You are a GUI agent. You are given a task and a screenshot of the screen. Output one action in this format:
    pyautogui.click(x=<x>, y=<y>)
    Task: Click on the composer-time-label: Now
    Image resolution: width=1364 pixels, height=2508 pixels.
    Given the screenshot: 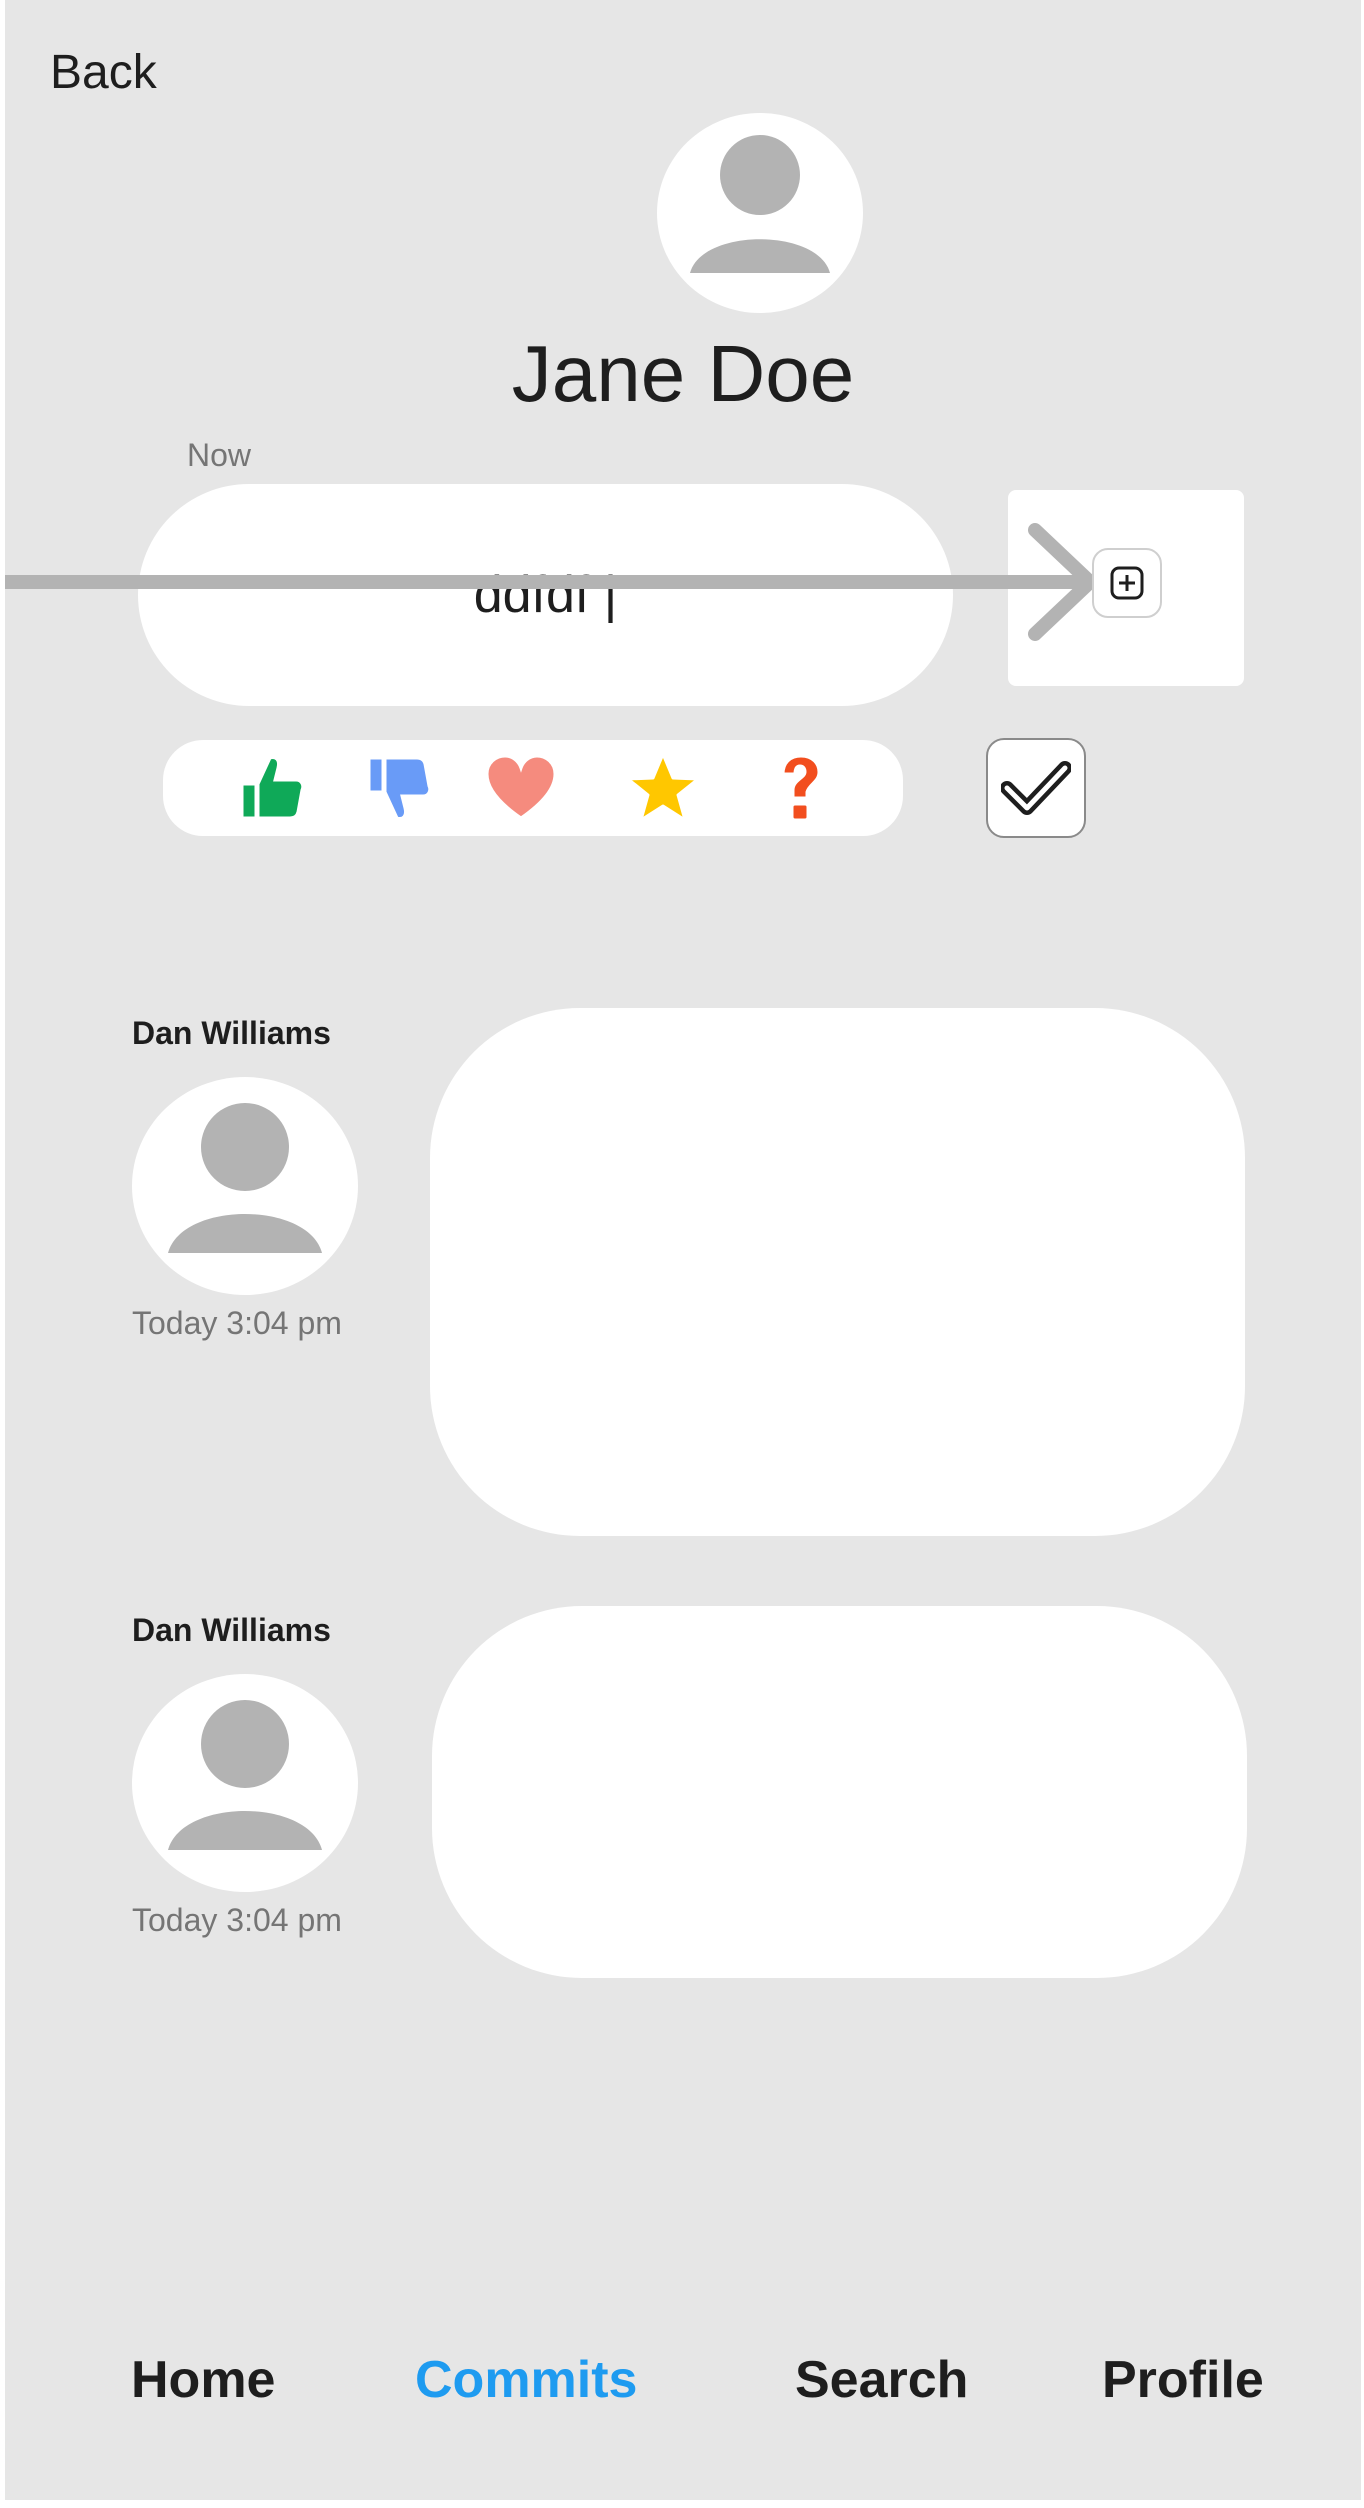 What is the action you would take?
    pyautogui.click(x=219, y=455)
    